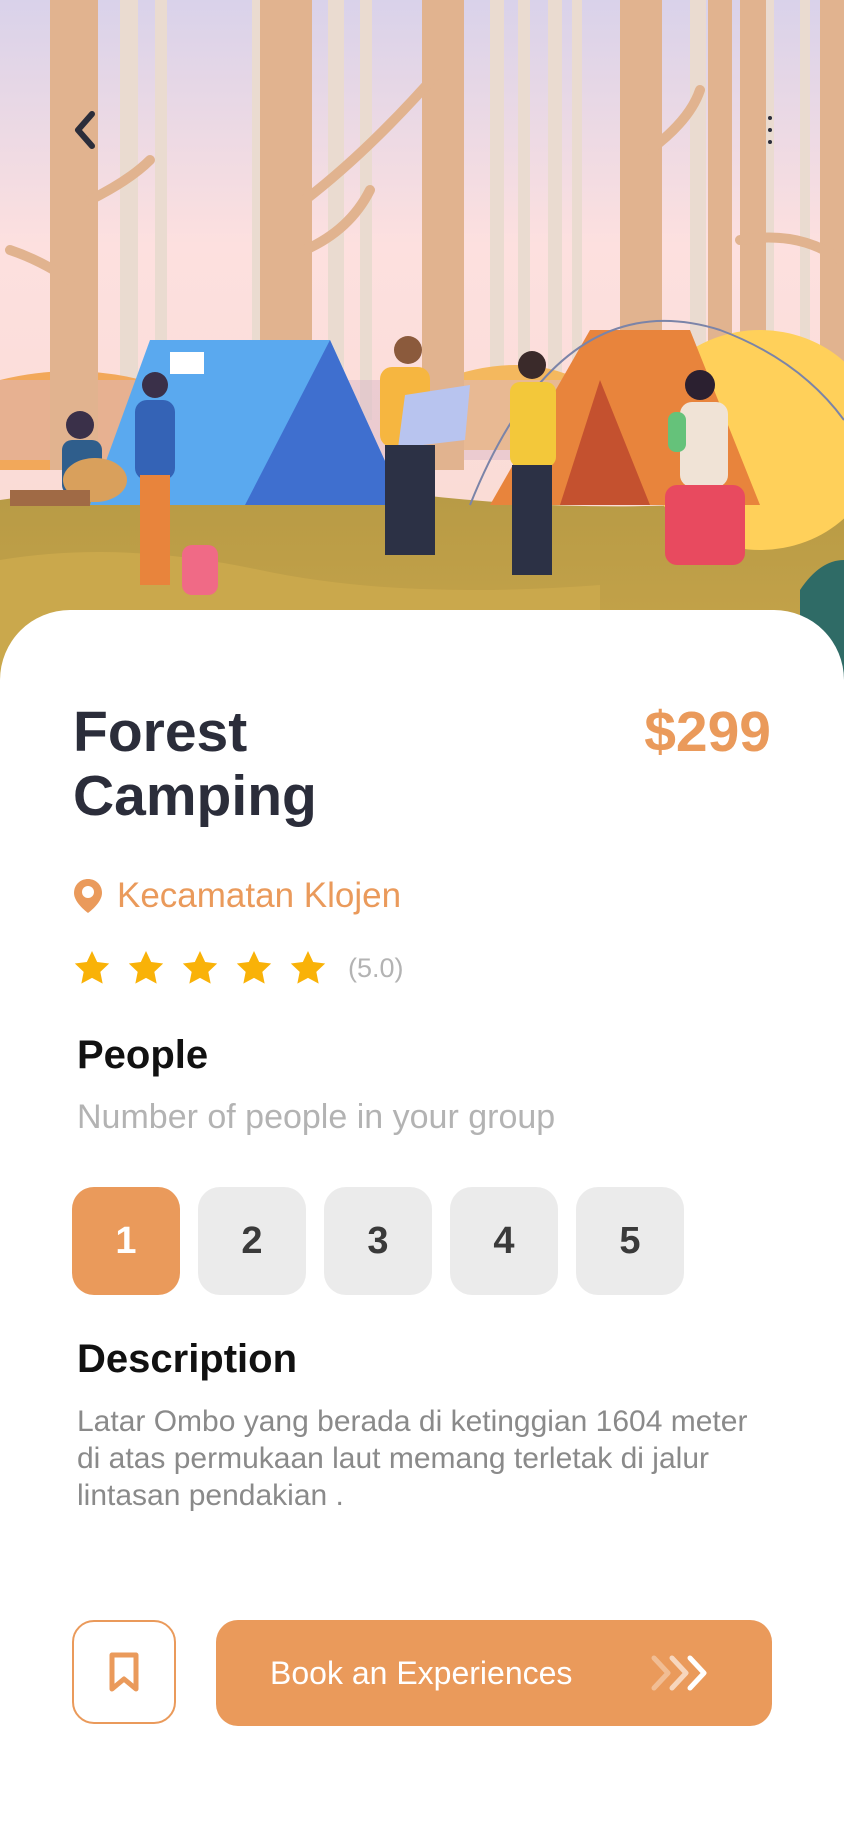 This screenshot has height=1830, width=844. What do you see at coordinates (421, 1672) in the screenshot?
I see `book-button-label: Book an Experiences` at bounding box center [421, 1672].